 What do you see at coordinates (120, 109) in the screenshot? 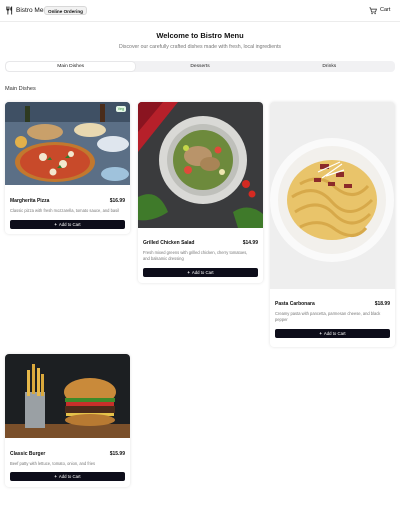
I see `veg-badge: Veg` at bounding box center [120, 109].